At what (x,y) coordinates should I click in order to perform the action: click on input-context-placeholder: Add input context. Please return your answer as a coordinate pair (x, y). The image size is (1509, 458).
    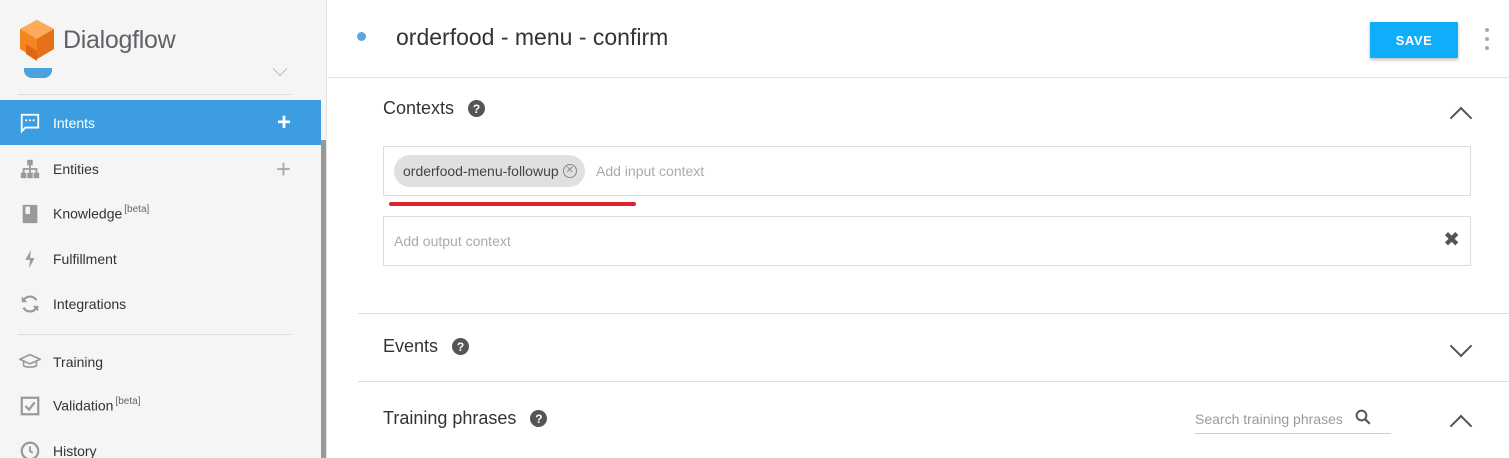
    Looking at the image, I should click on (650, 171).